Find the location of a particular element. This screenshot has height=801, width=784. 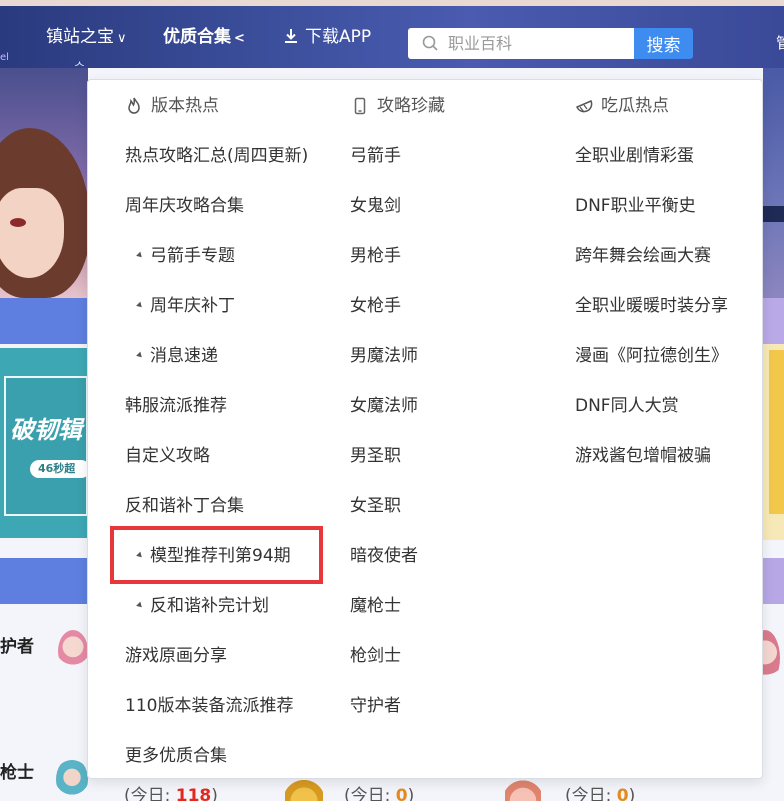

menu-item: 魔枪士 is located at coordinates (375, 606).